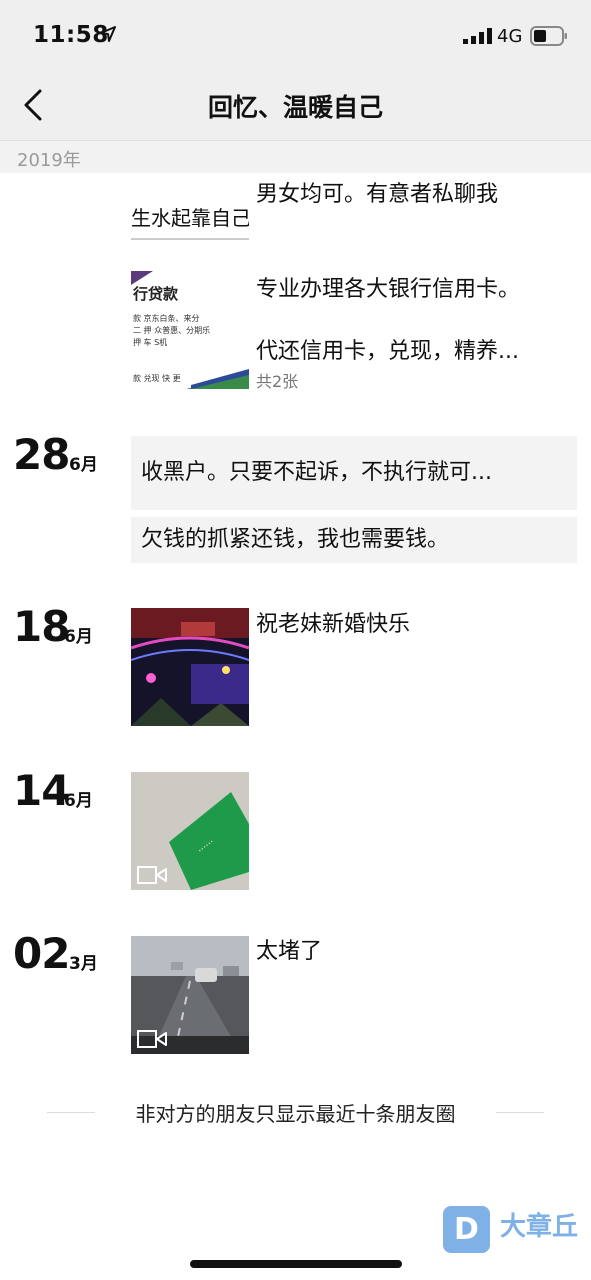 The image size is (591, 1280). I want to click on logo-text: 生水起靠自己, so click(190, 218).